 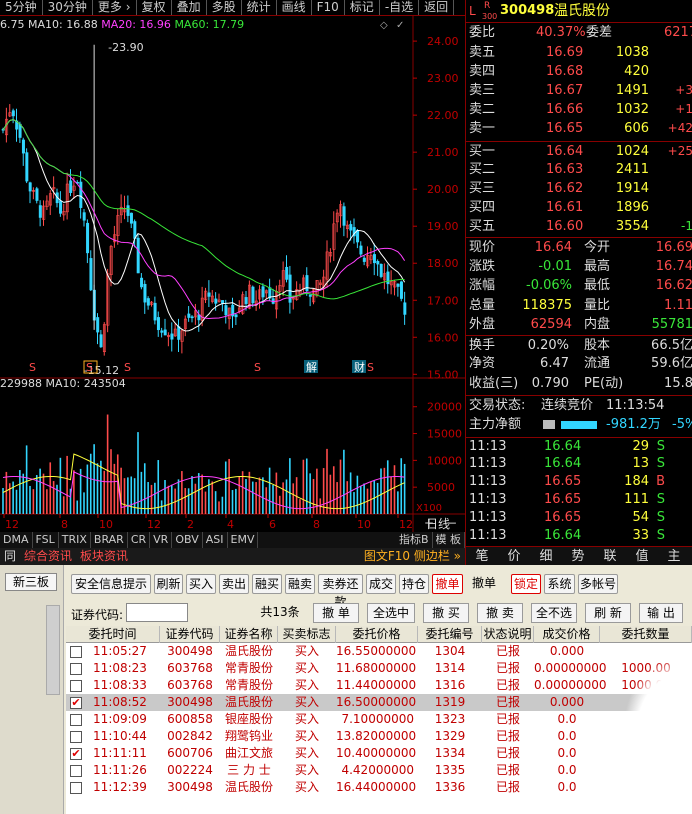 What do you see at coordinates (443, 152) in the screenshot?
I see `price-tick-label: 21.00` at bounding box center [443, 152].